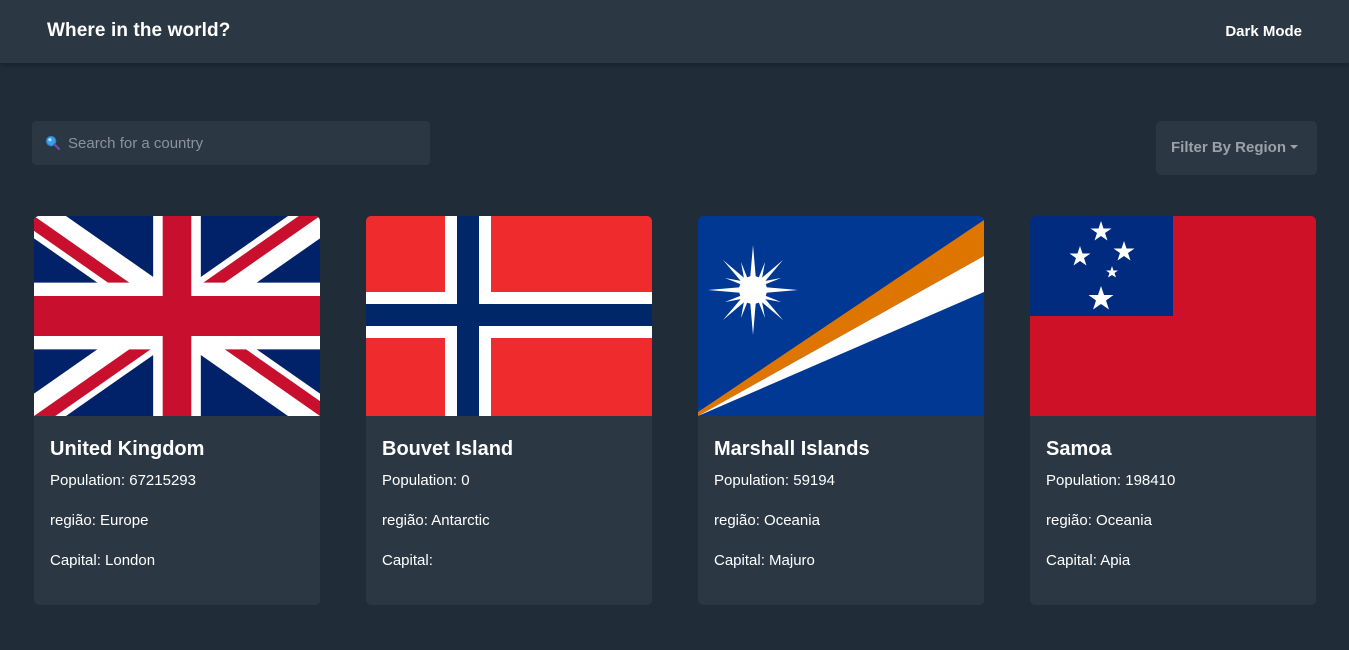 This screenshot has width=1349, height=650. What do you see at coordinates (674, 31) in the screenshot?
I see `top-navbar: Where in the world? Dark Mode` at bounding box center [674, 31].